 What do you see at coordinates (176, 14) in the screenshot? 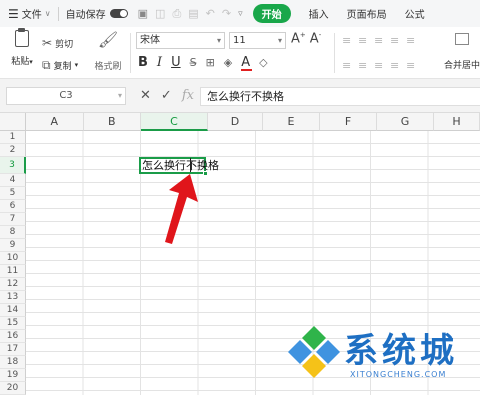
I see `print-icon: ⎙` at bounding box center [176, 14].